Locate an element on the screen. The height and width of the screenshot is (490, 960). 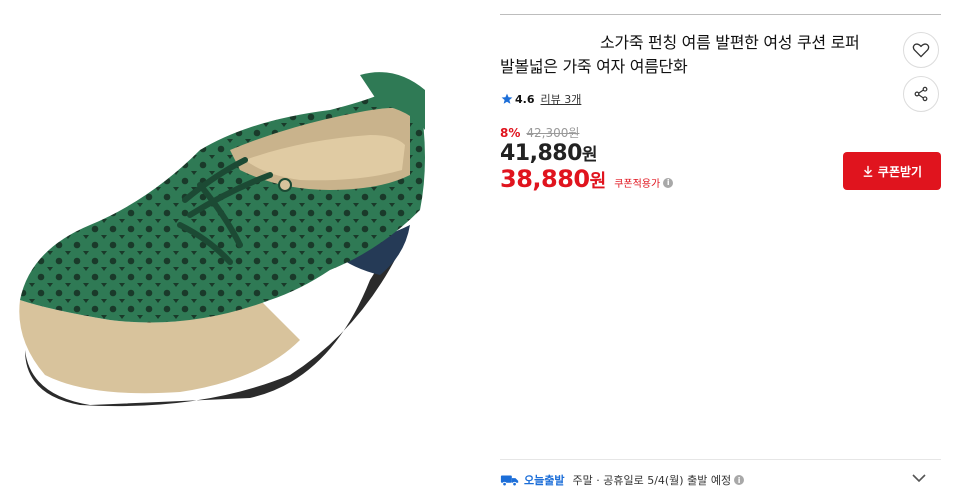
share-button is located at coordinates (921, 94).